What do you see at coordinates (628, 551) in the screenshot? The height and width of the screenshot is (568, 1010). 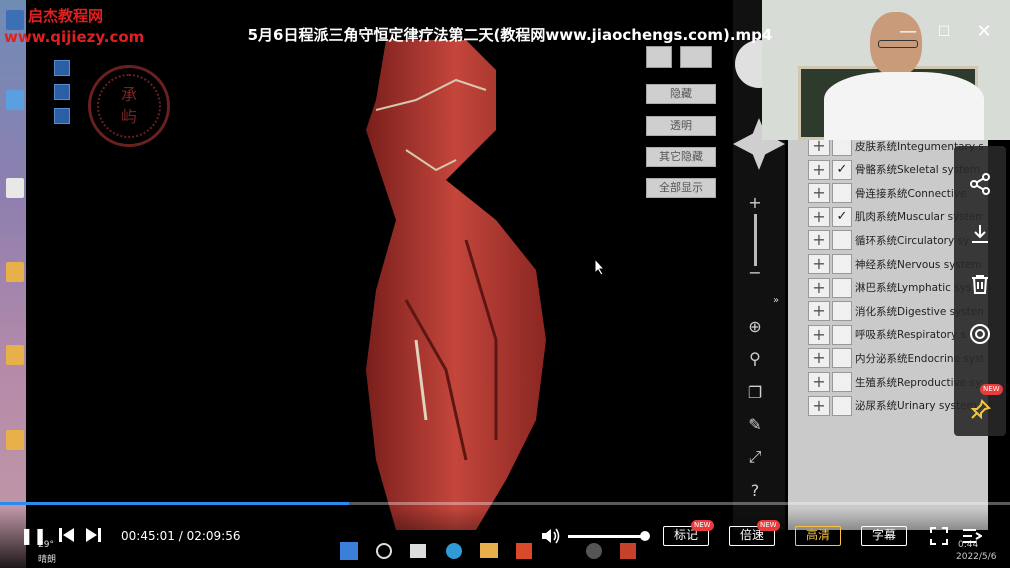 I see `powerpoint-icon` at bounding box center [628, 551].